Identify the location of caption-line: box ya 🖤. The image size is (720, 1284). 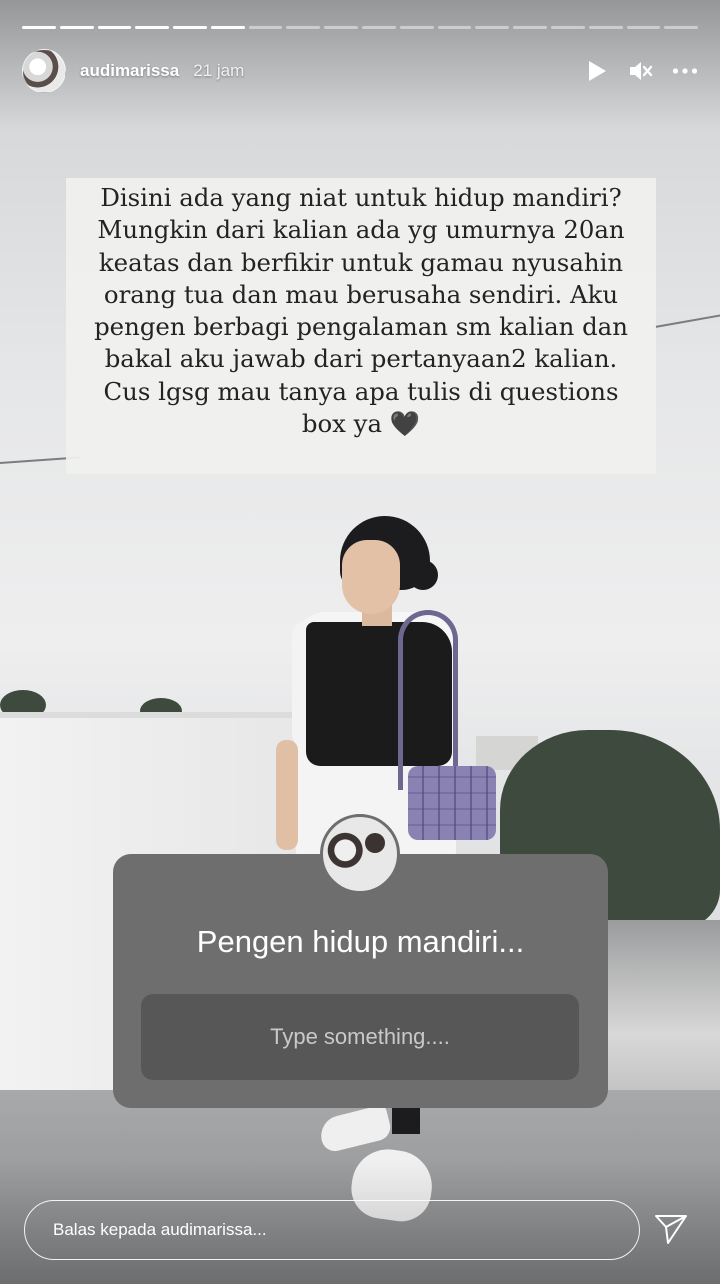
(361, 424).